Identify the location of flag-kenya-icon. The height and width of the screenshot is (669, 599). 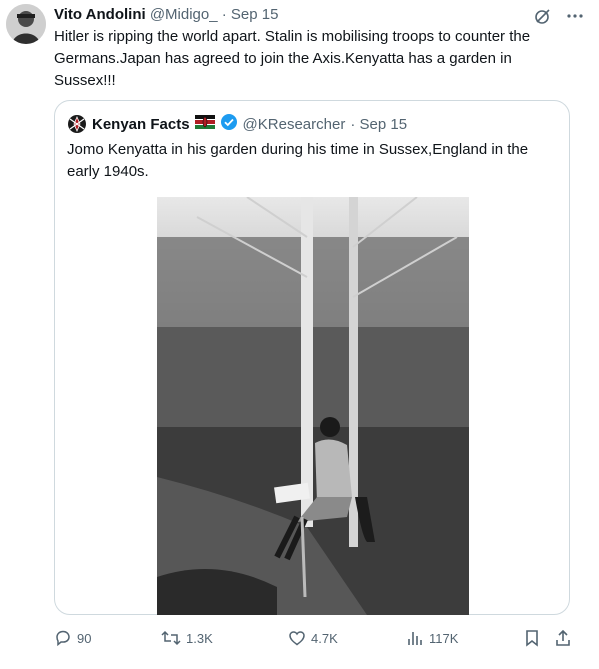
(204, 124).